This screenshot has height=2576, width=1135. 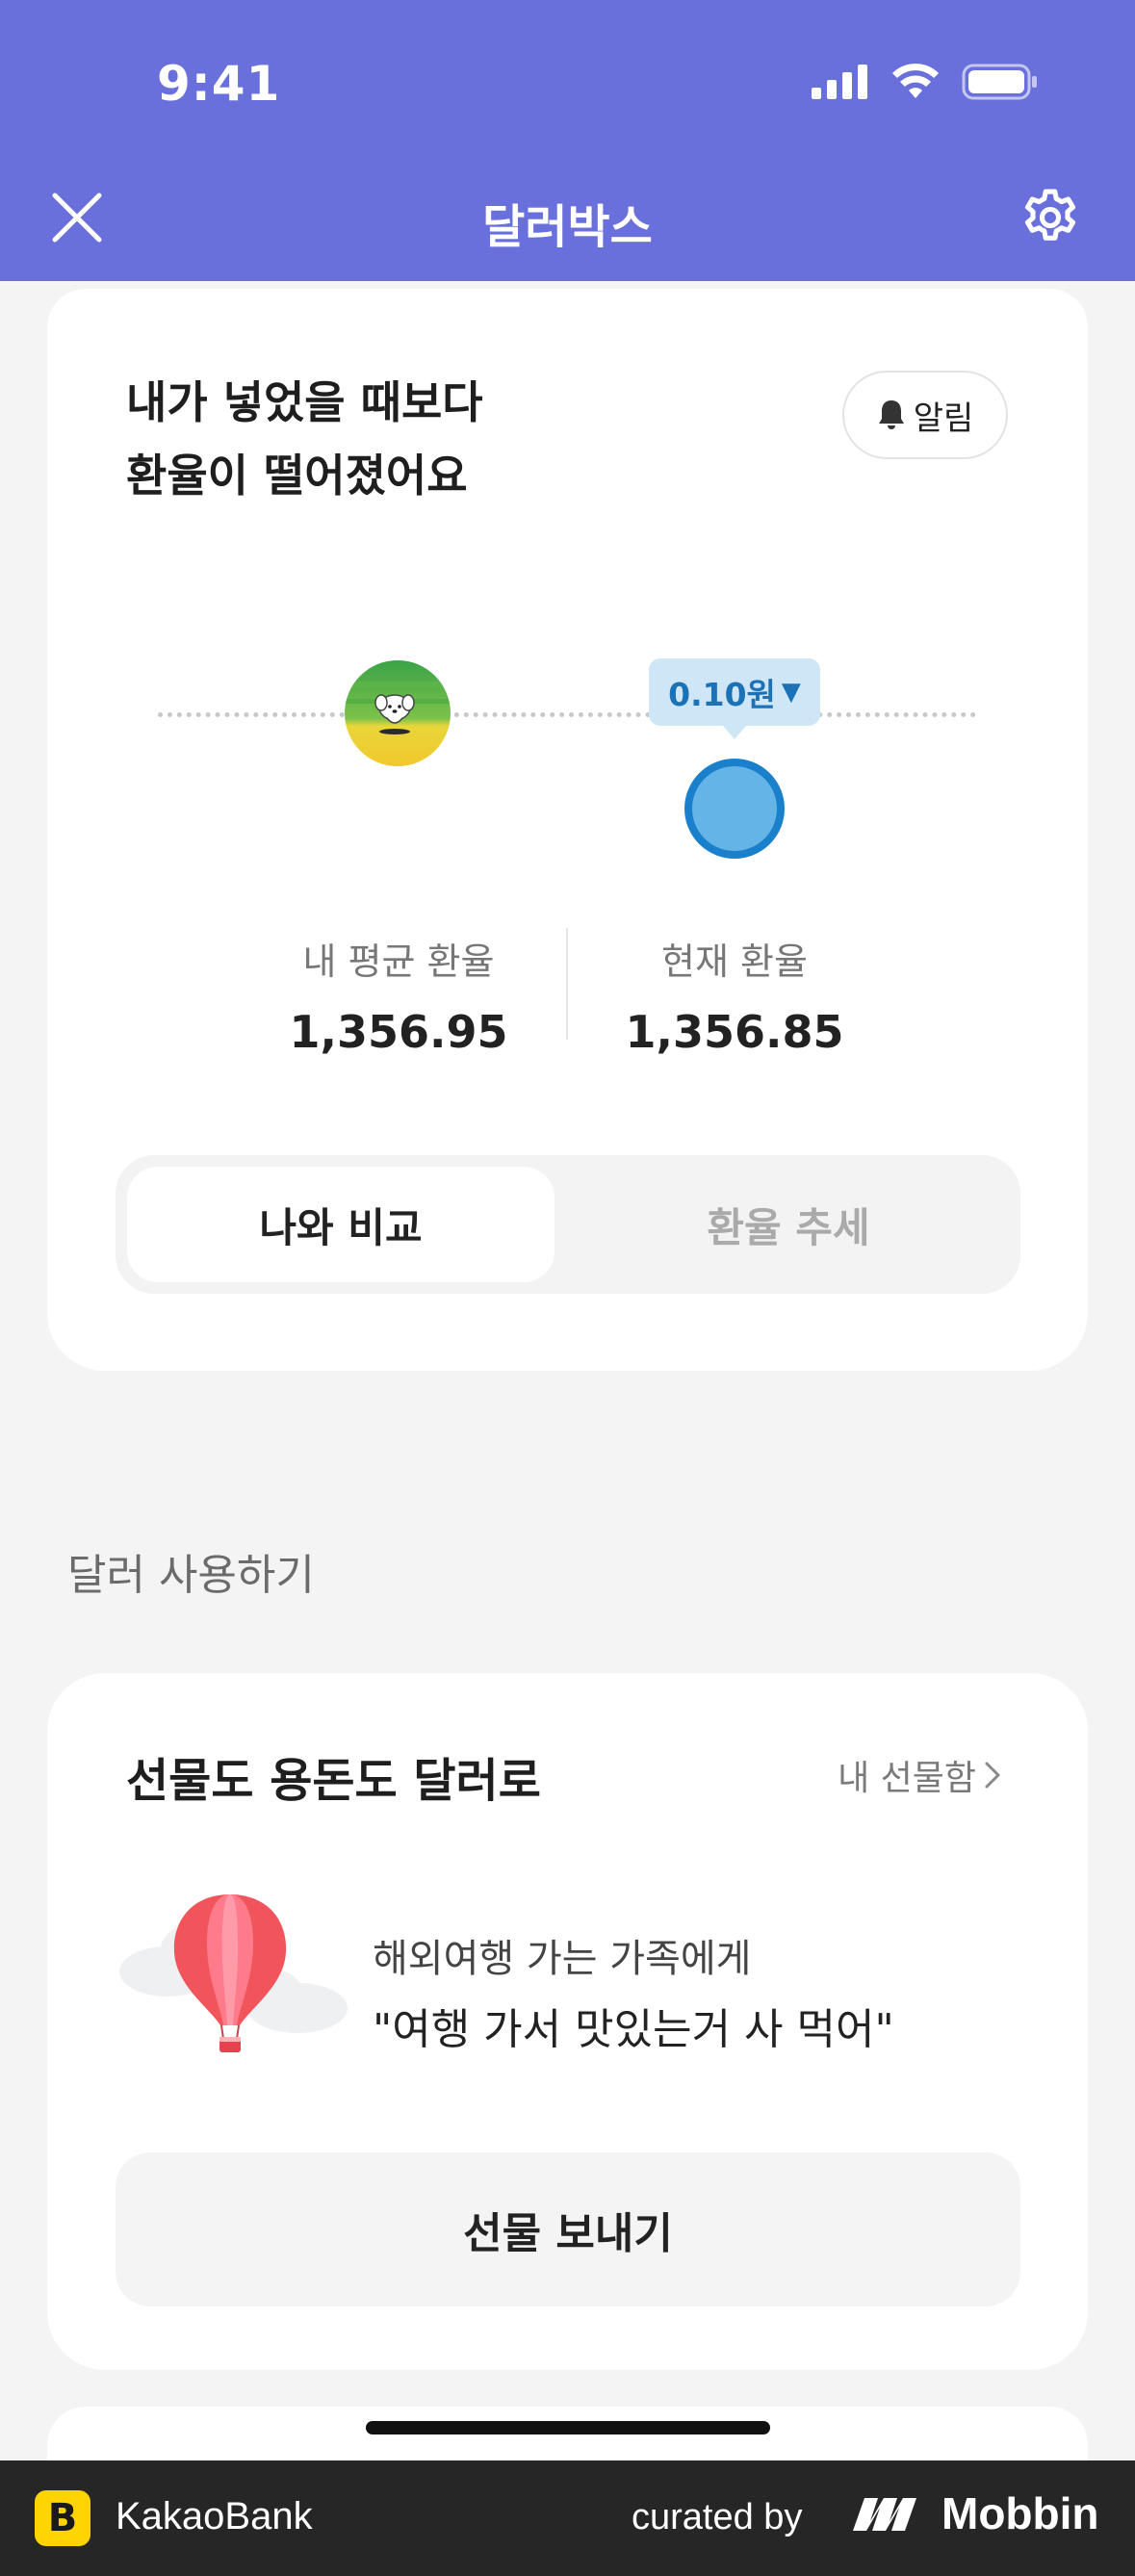 What do you see at coordinates (567, 227) in the screenshot?
I see `page-title: 달러박스` at bounding box center [567, 227].